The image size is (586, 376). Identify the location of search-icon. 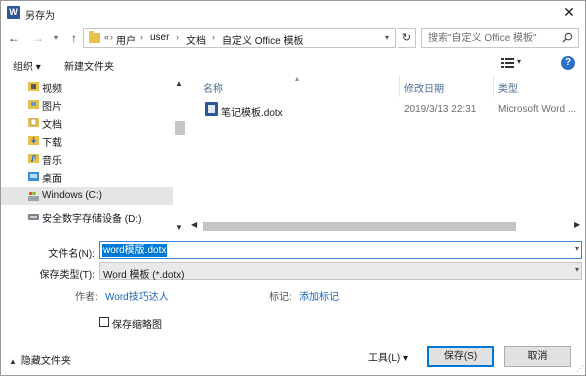
(567, 37).